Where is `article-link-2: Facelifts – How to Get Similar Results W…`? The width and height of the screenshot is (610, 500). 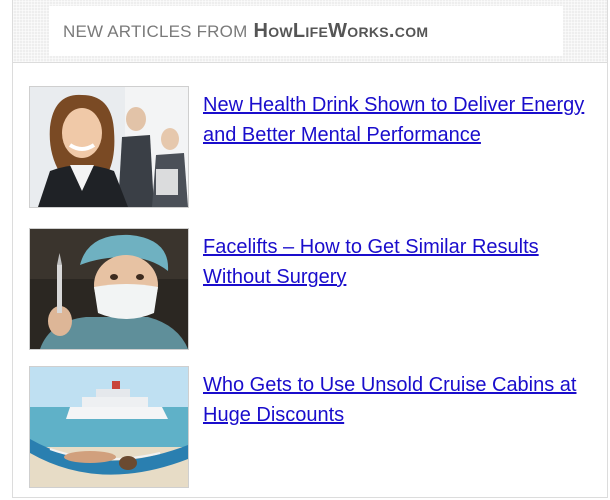 article-link-2: Facelifts – How to Get Similar Results W… is located at coordinates (398, 262).